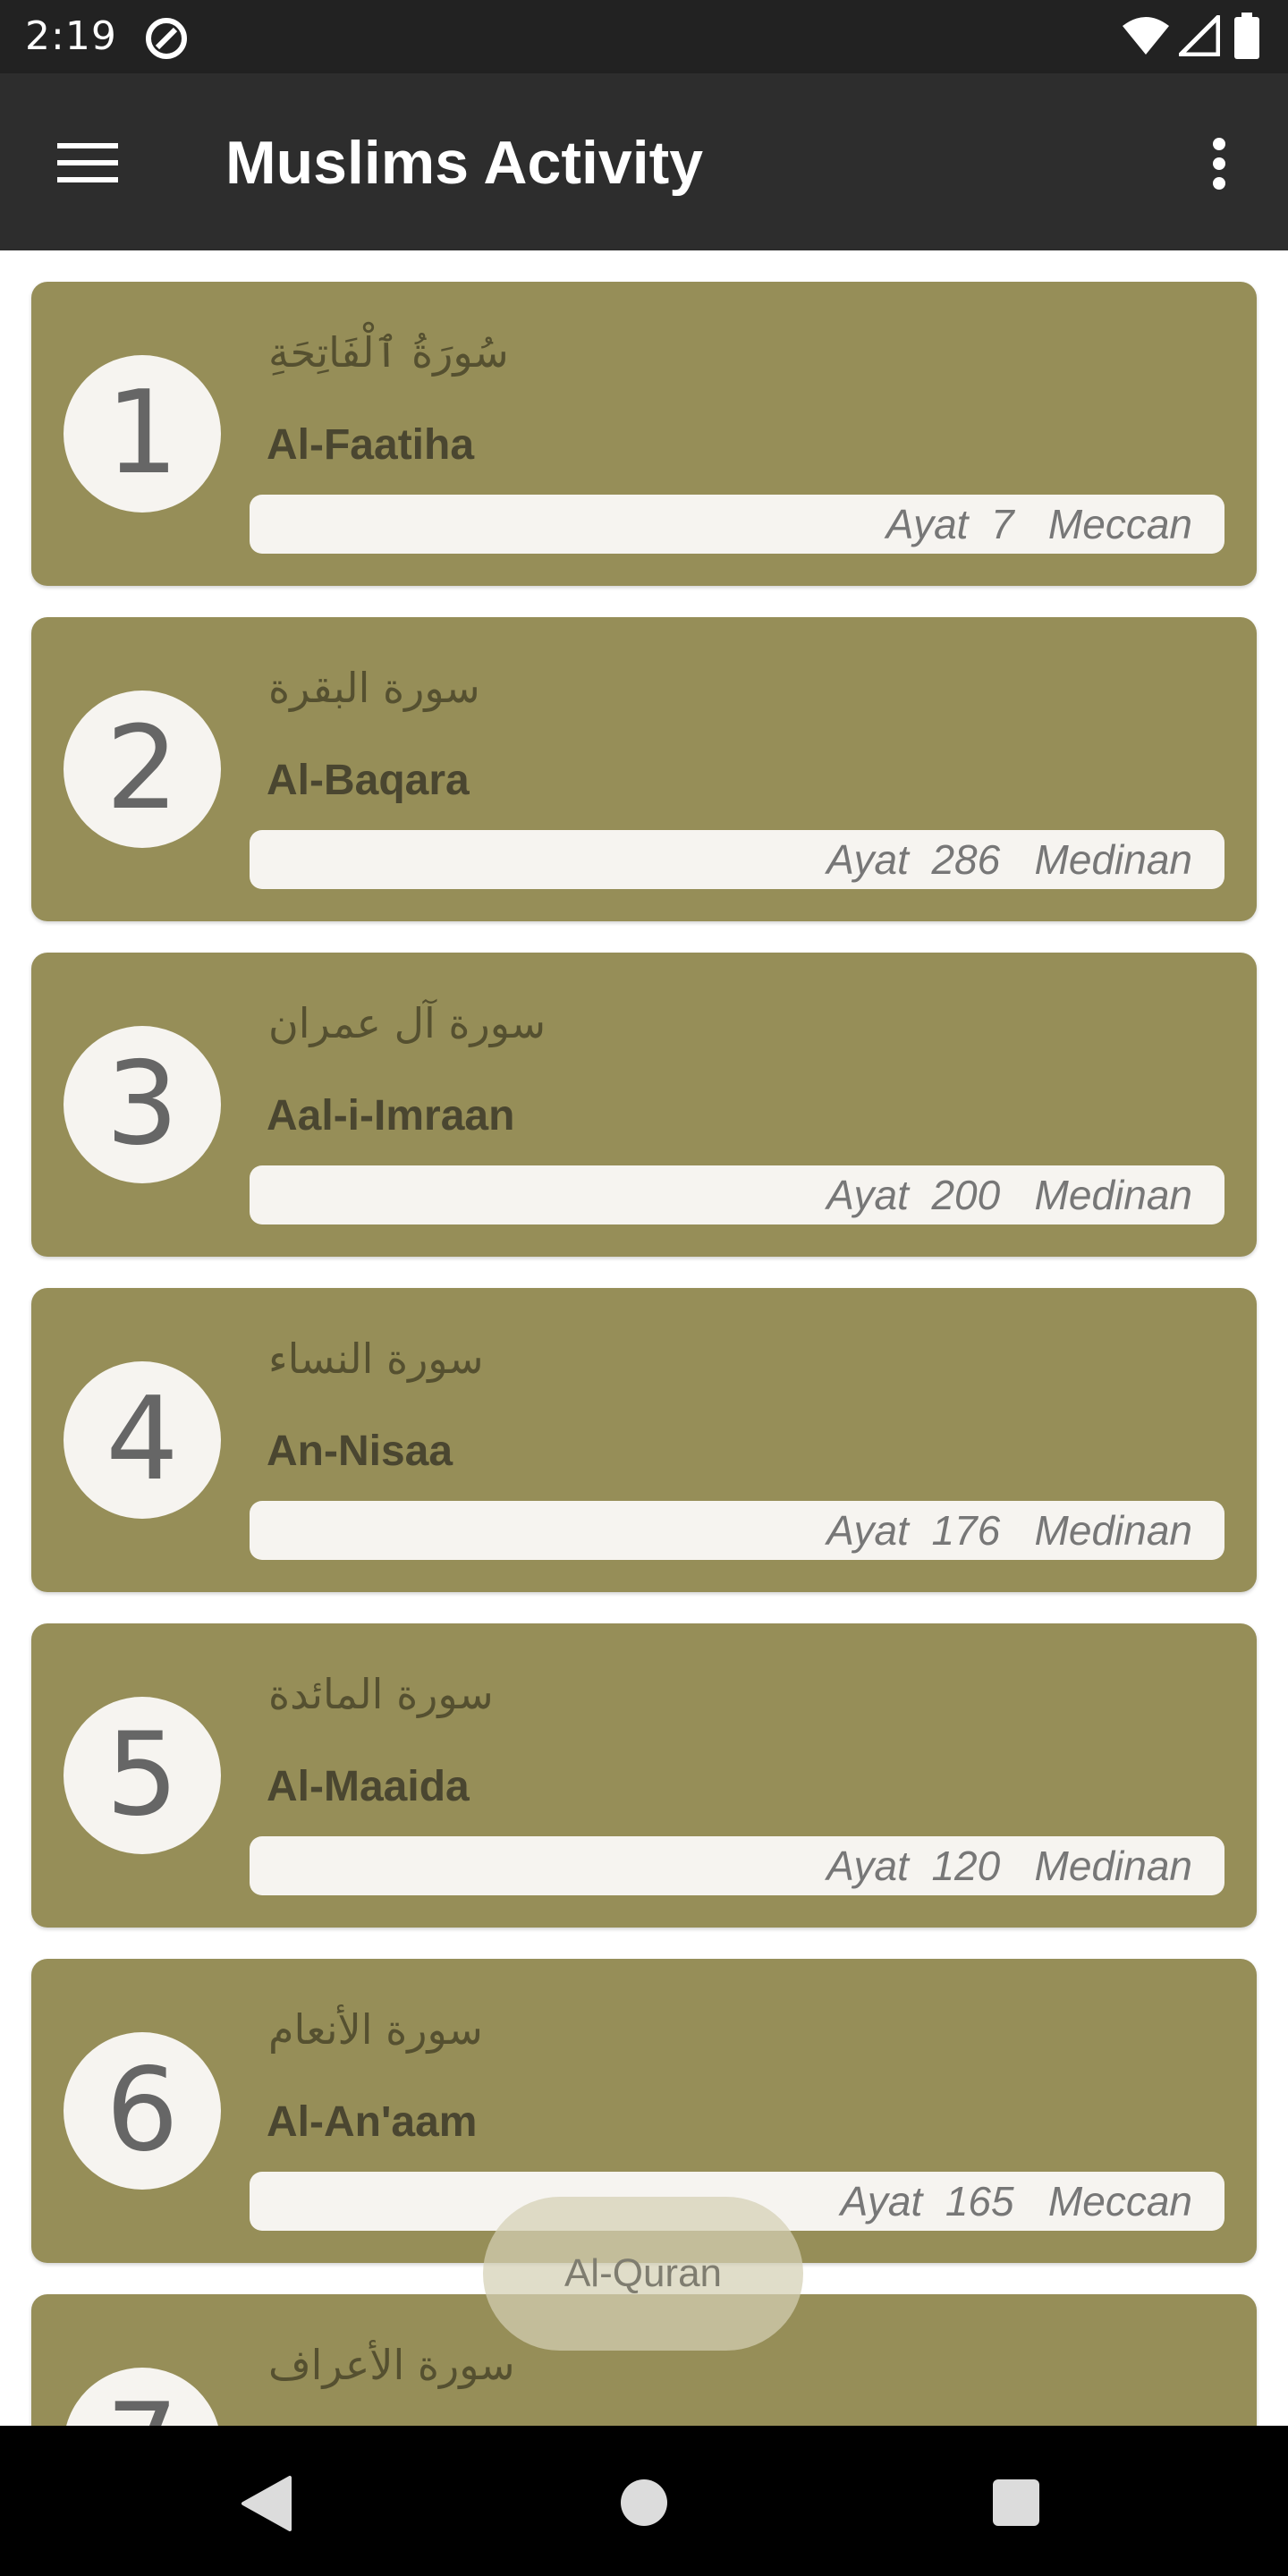  Describe the element at coordinates (644, 36) in the screenshot. I see `status-bar: 2:19` at that location.